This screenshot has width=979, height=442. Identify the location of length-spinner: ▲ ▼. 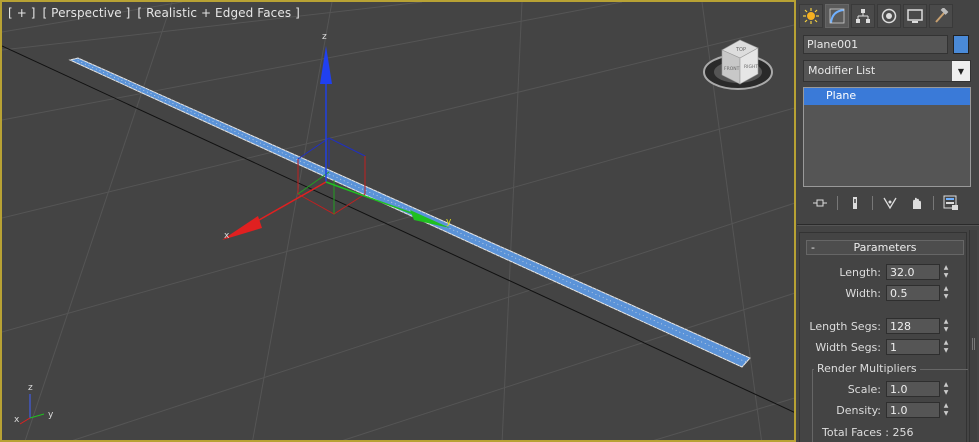
(946, 272).